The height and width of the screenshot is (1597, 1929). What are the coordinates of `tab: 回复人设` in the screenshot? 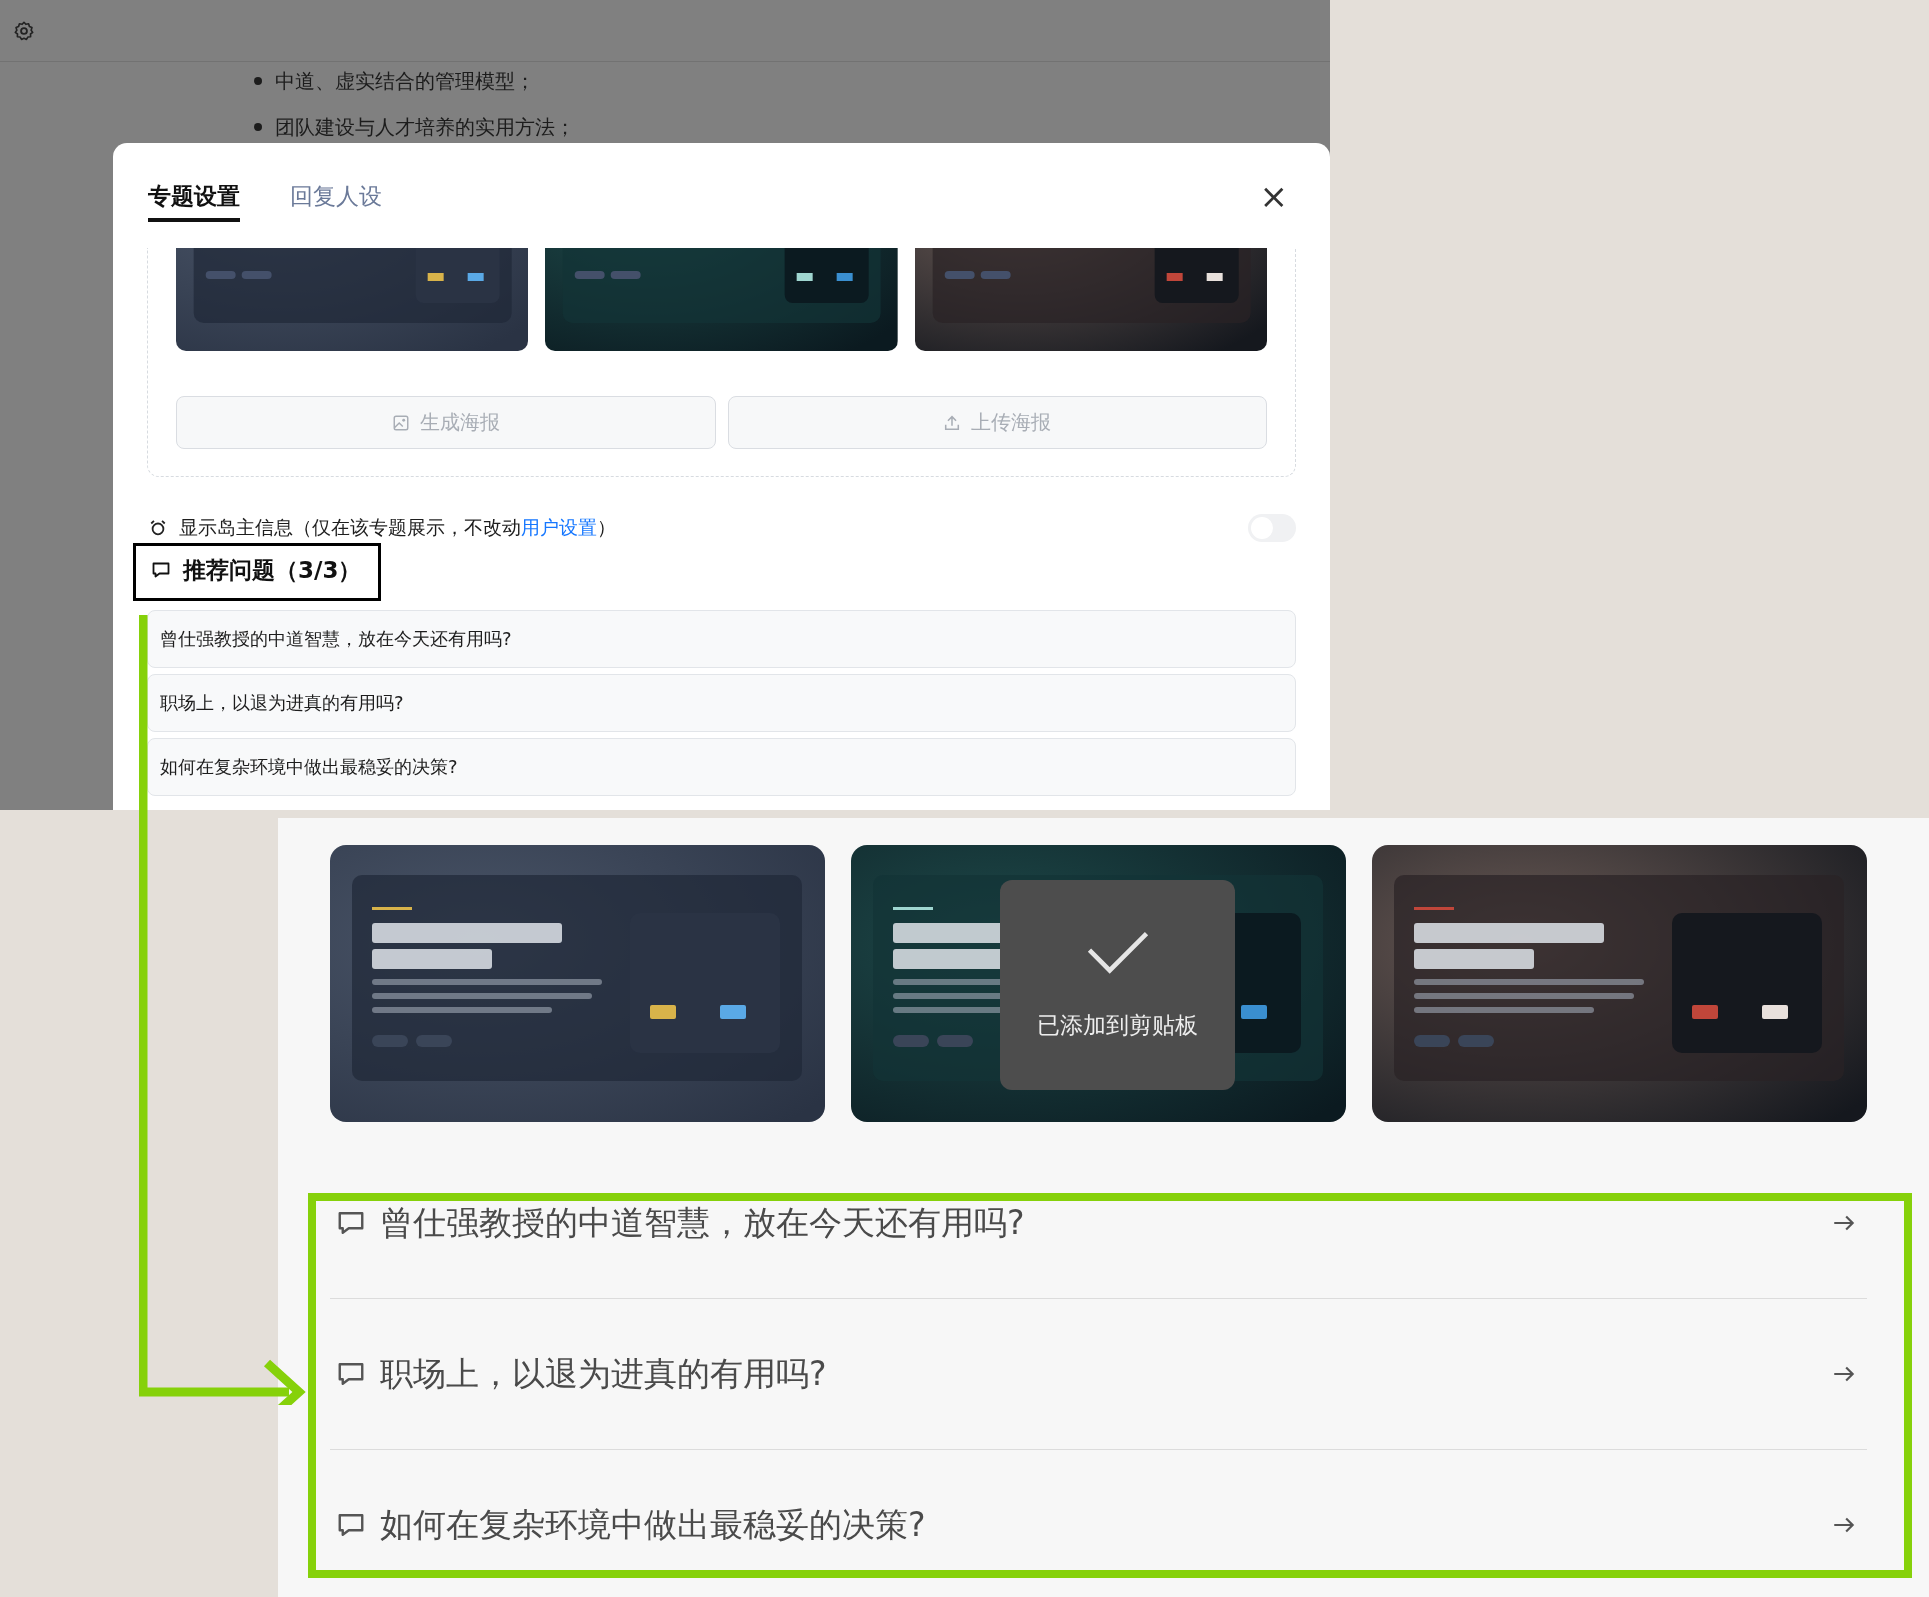 It's located at (336, 195).